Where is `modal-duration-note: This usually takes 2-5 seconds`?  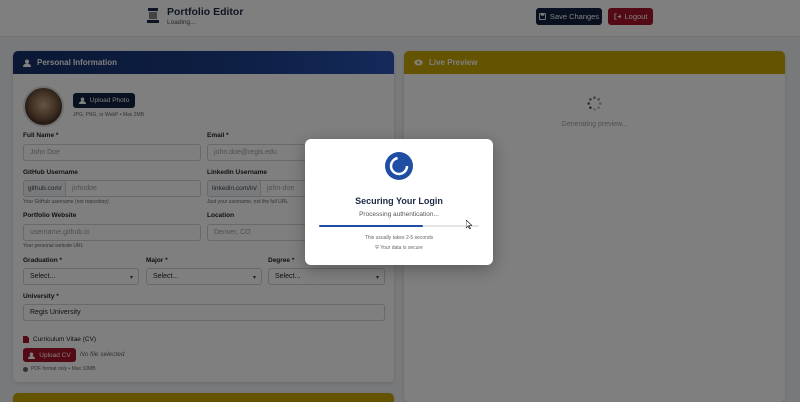
modal-duration-note: This usually takes 2-5 seconds is located at coordinates (399, 238).